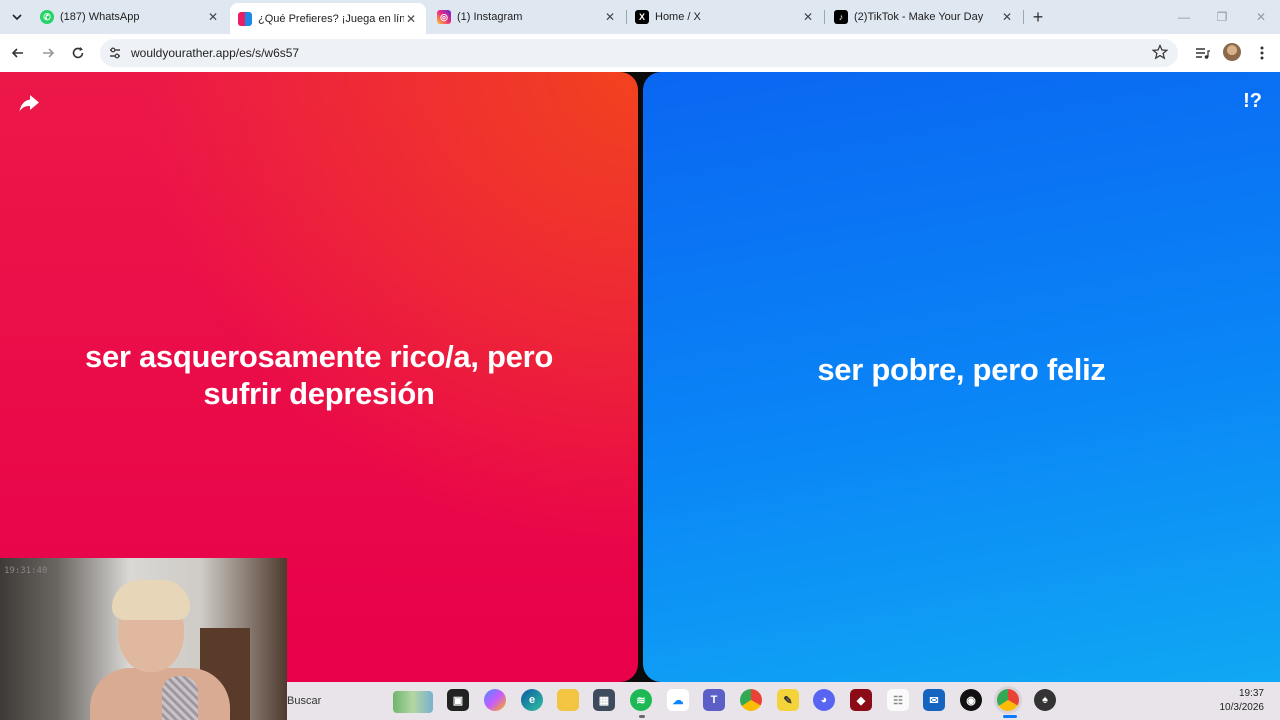 This screenshot has width=1280, height=720. I want to click on discord-icon: ◕, so click(824, 700).